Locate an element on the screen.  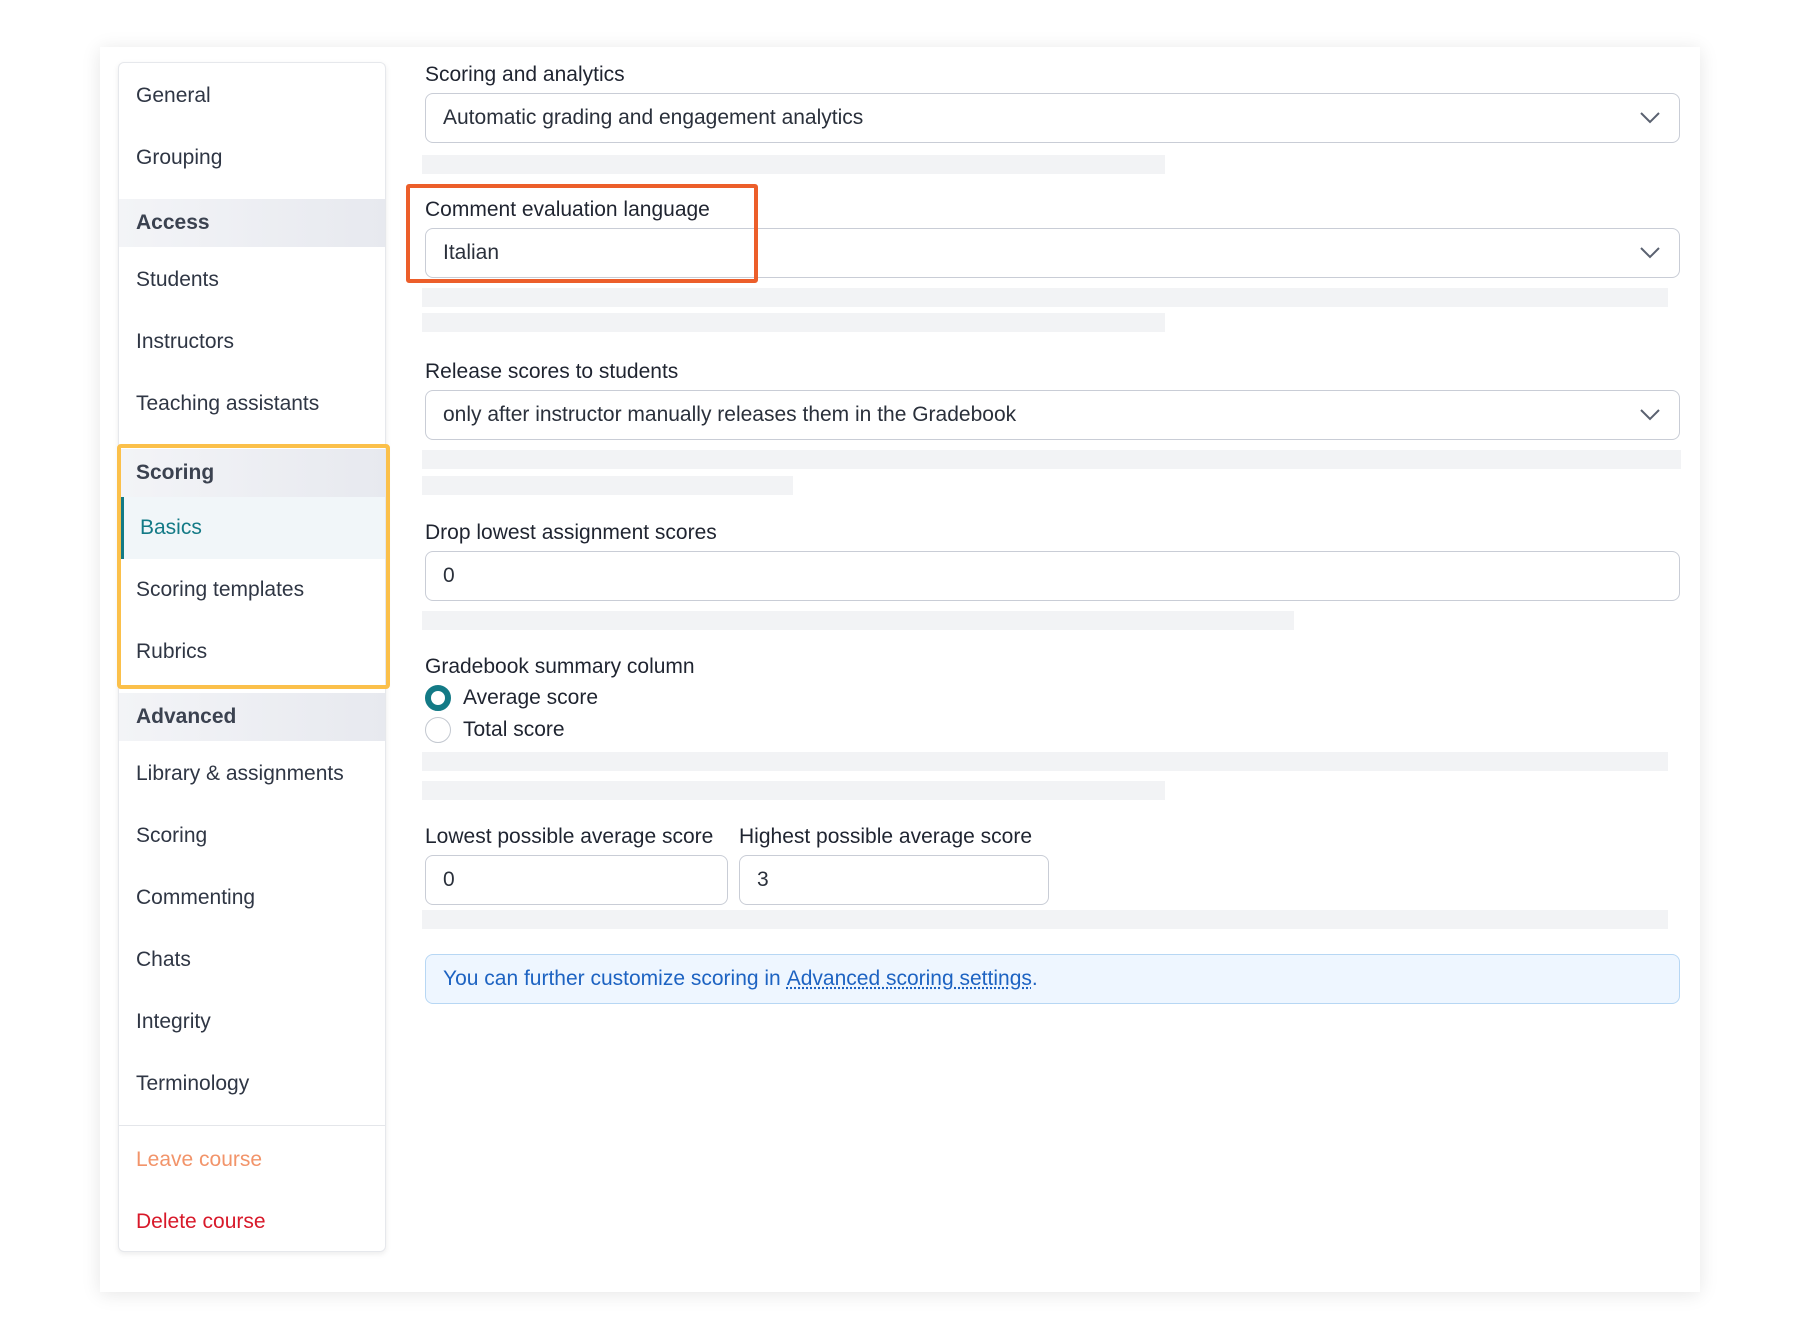
leave-course-link: Leave course is located at coordinates (252, 1160).